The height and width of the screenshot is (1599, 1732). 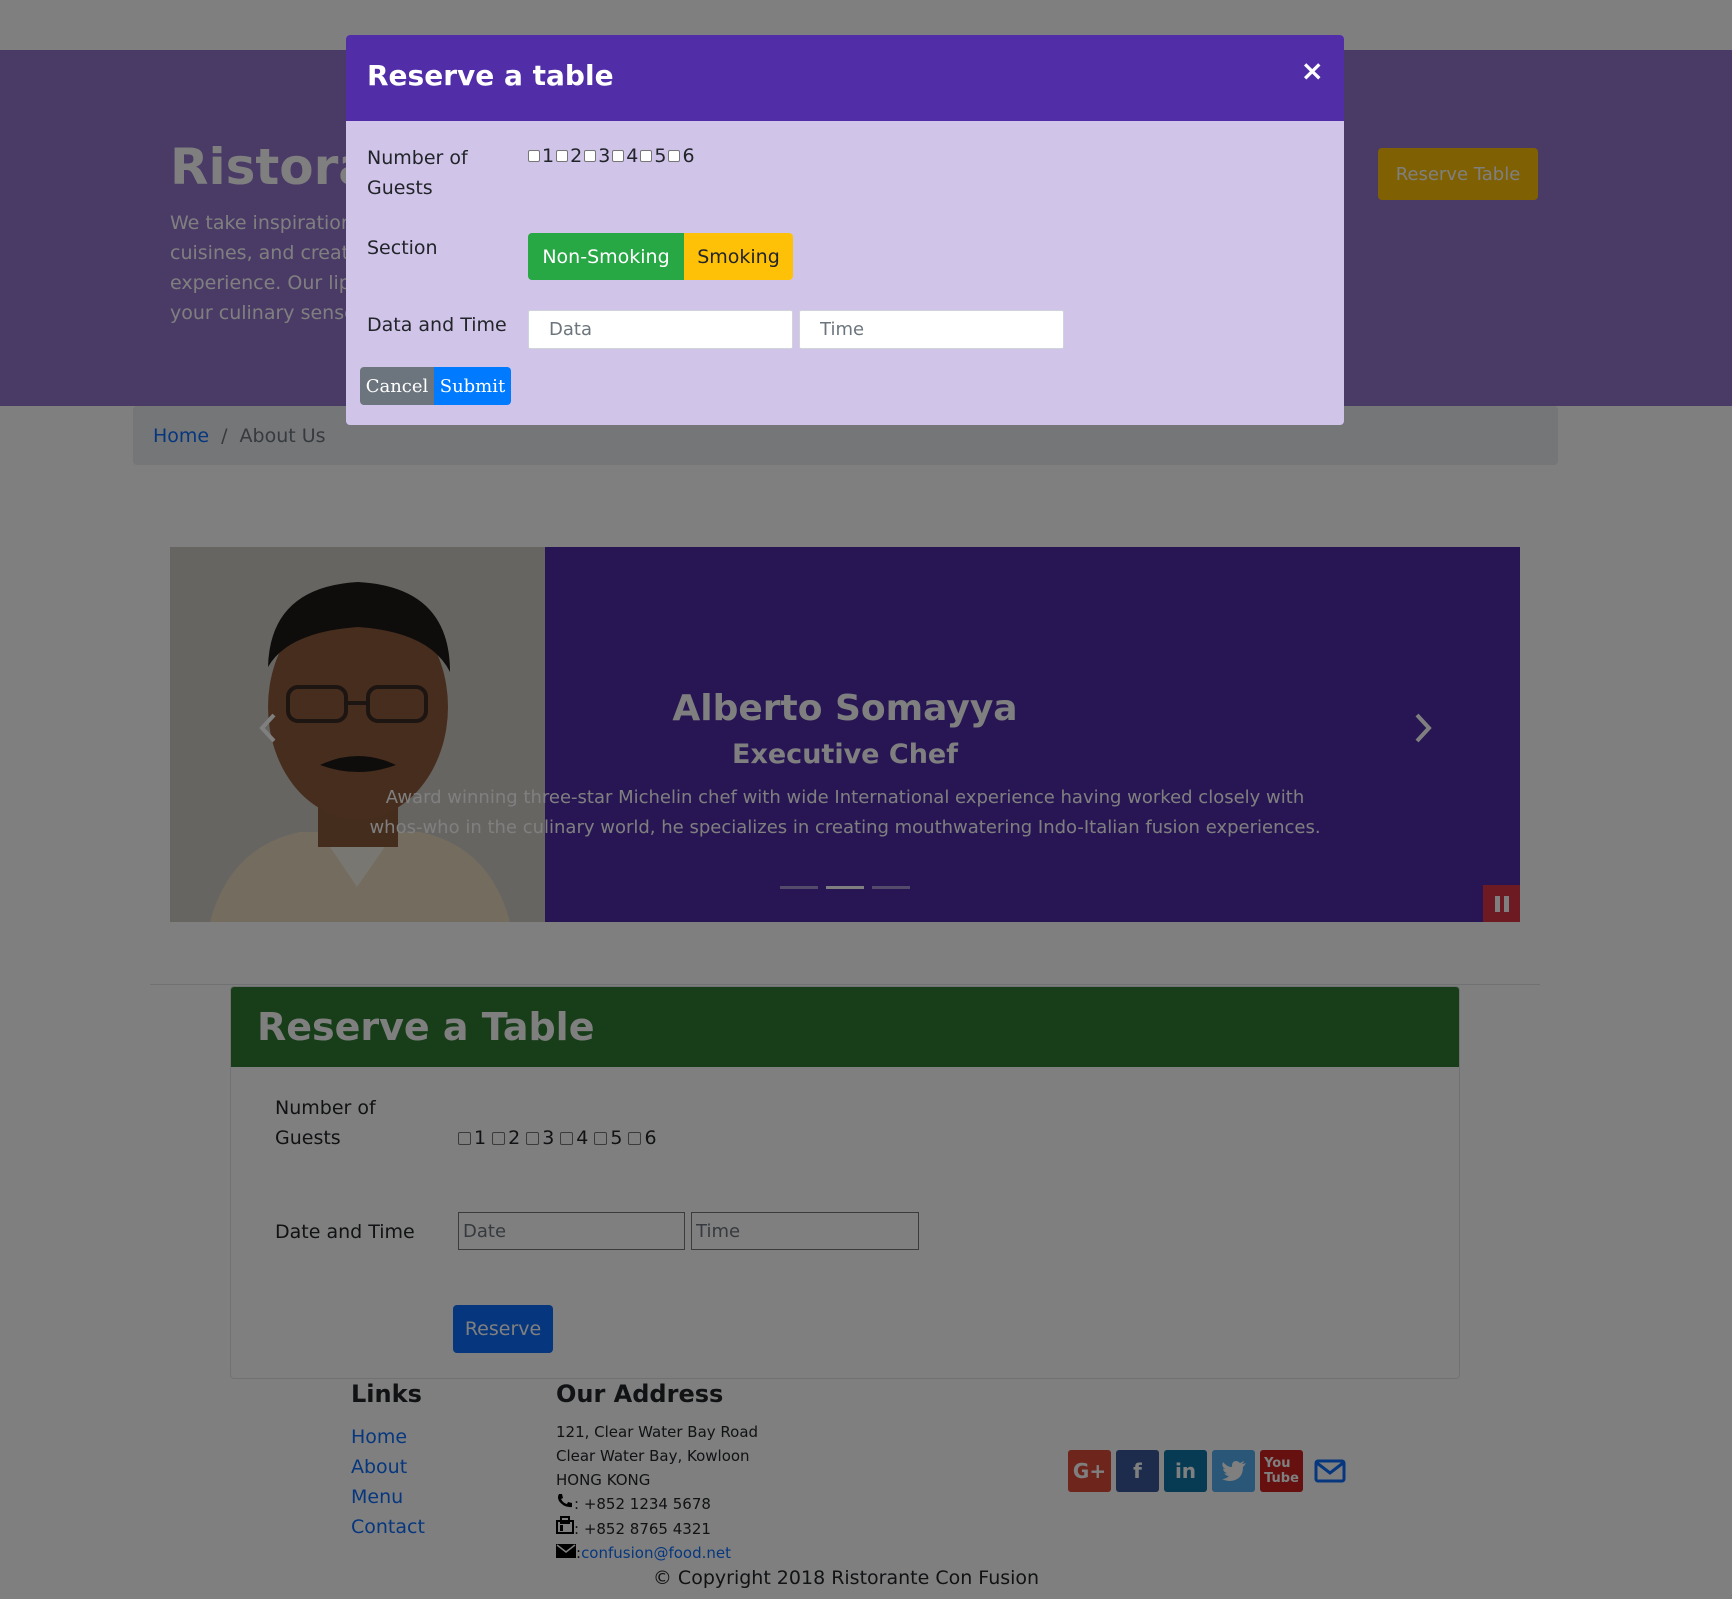 I want to click on modal-datetime-label: Data and Time, so click(x=437, y=325).